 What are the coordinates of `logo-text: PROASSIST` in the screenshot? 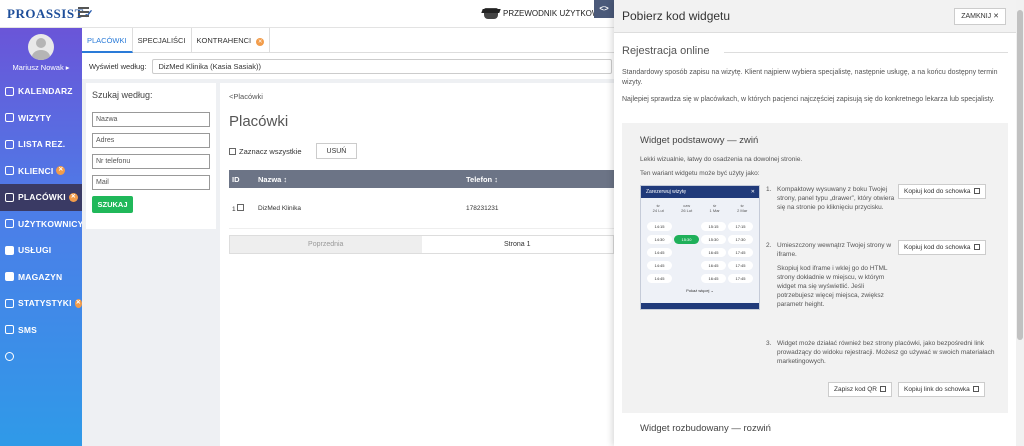 It's located at (45, 13).